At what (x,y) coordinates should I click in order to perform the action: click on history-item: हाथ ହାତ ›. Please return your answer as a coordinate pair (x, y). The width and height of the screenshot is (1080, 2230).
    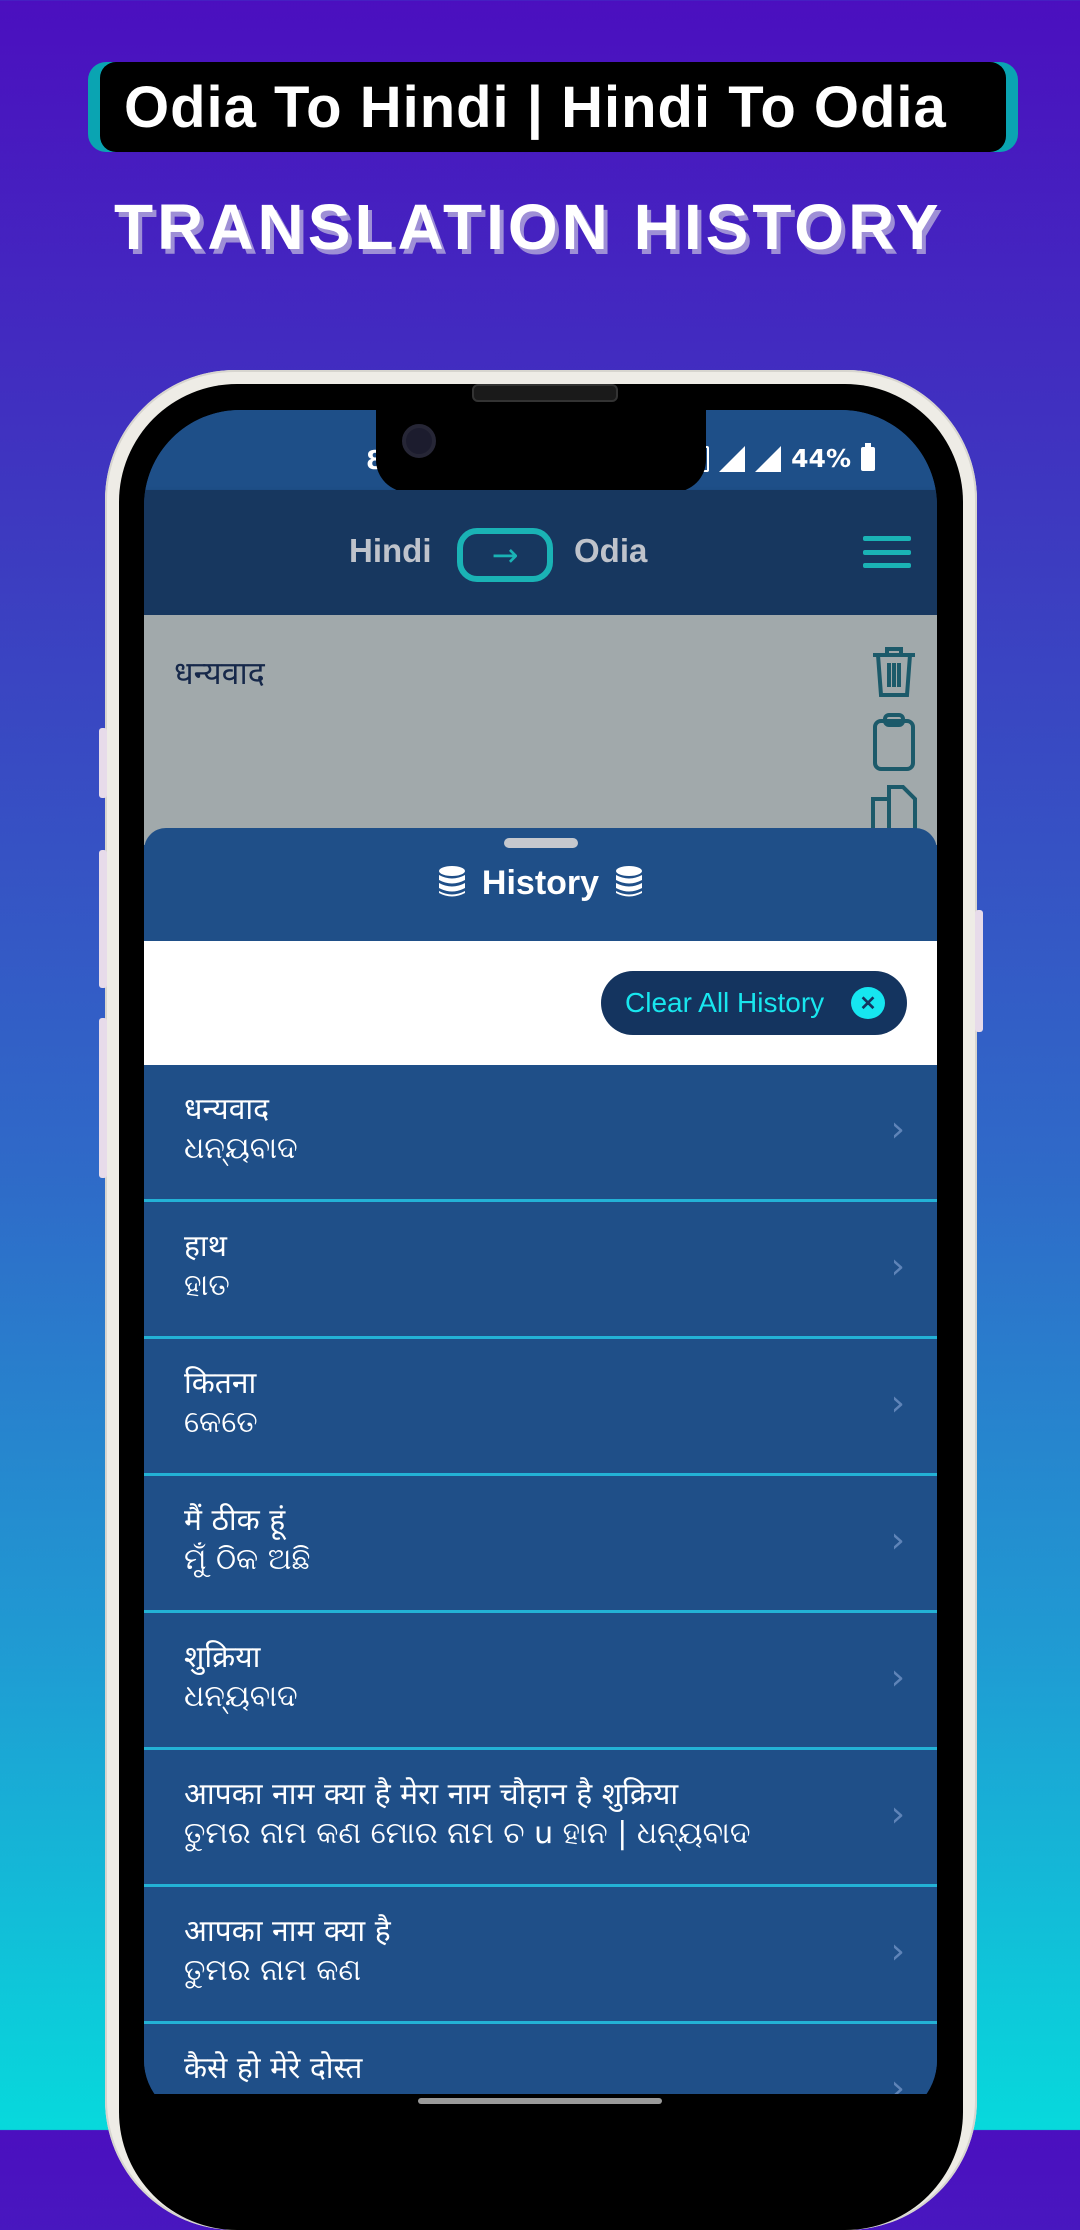
    Looking at the image, I should click on (540, 1270).